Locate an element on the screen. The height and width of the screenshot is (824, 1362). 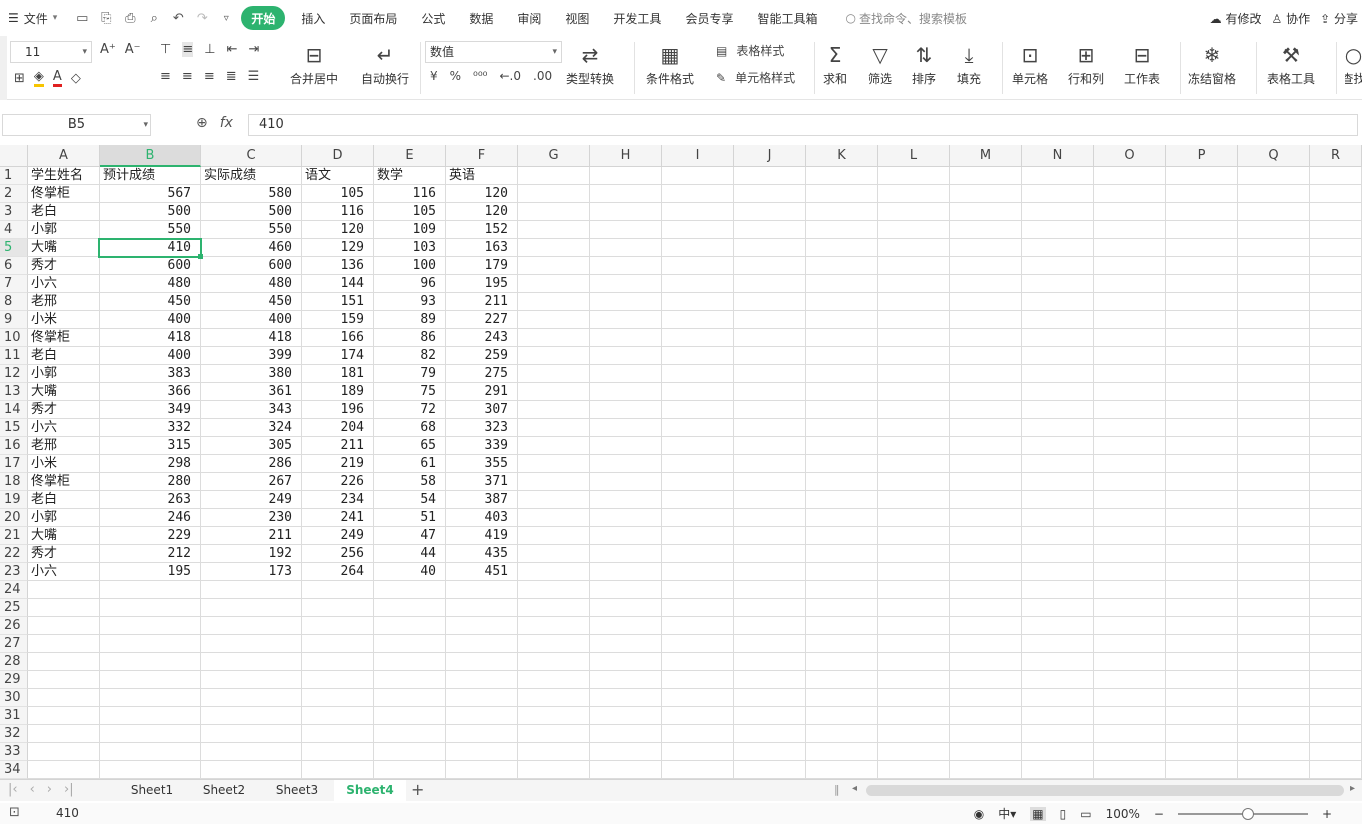
cell-j8 is located at coordinates (770, 302).